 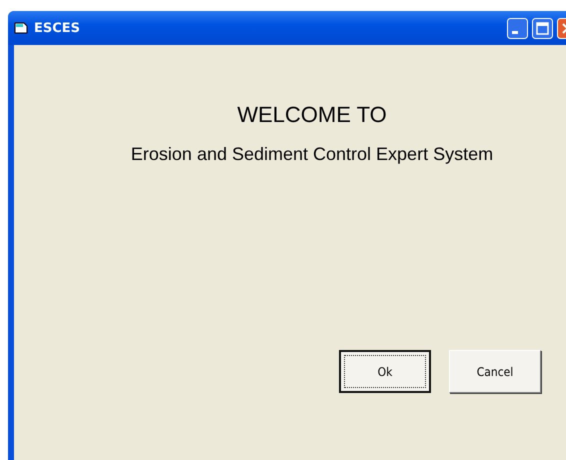 I want to click on maximize-icon, so click(x=542, y=28).